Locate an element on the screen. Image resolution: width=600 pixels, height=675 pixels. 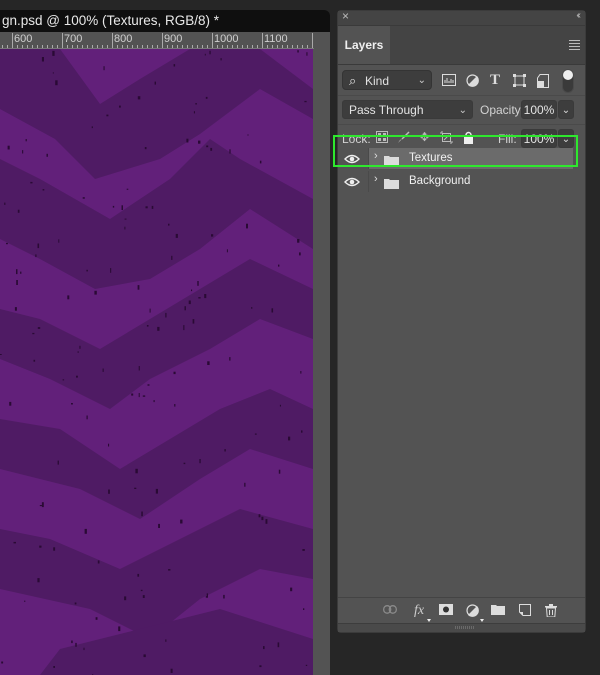
fill-input: 100% is located at coordinates (539, 138).